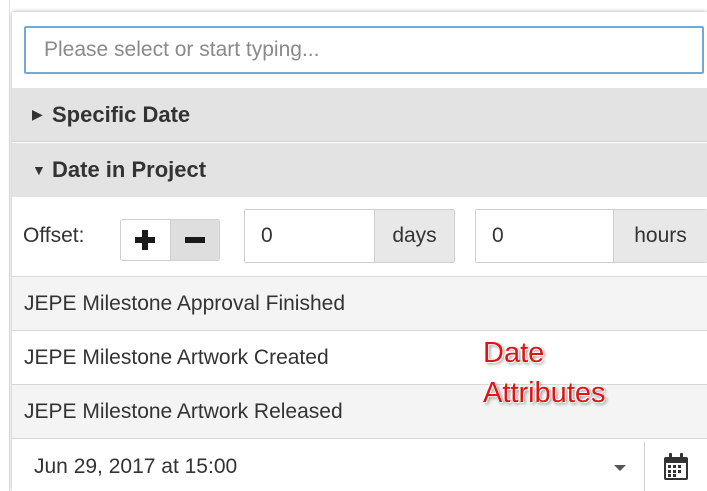  Describe the element at coordinates (176, 357) in the screenshot. I see `list-item-label: JEPE Milestone Artwork Created` at that location.